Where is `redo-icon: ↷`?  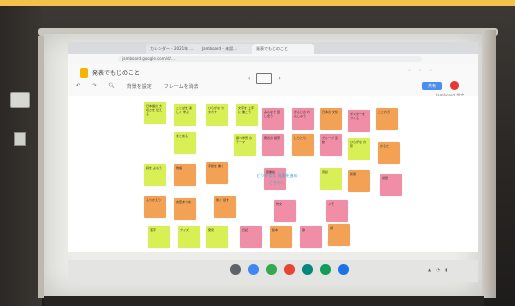
redo-icon: ↷ is located at coordinates (94, 88).